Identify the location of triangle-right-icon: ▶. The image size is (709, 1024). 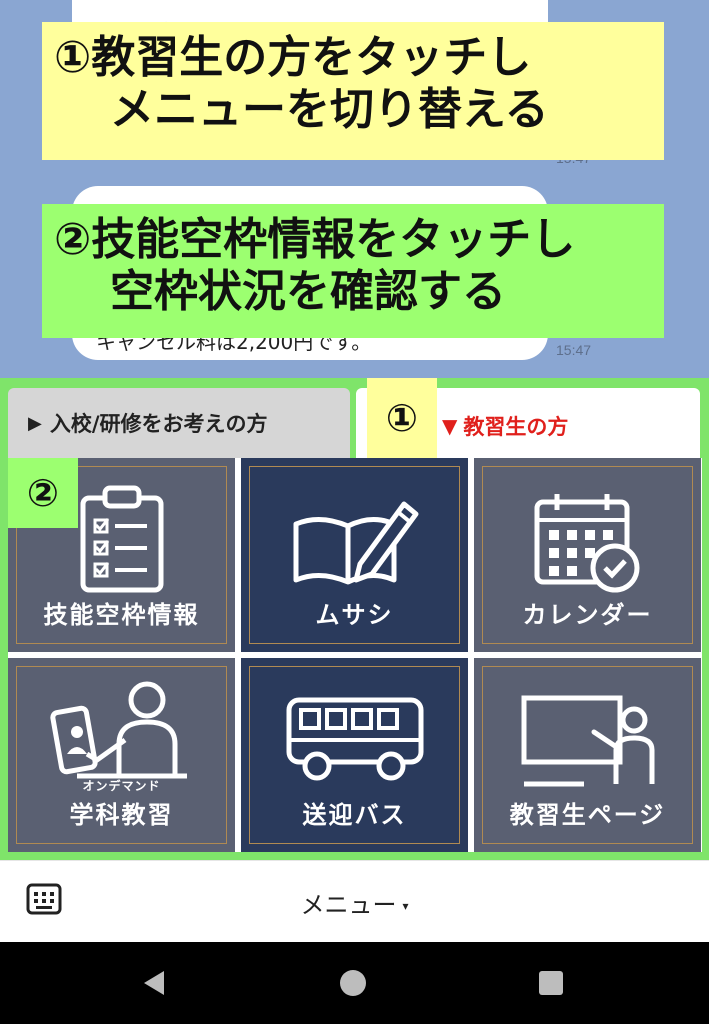
(35, 423).